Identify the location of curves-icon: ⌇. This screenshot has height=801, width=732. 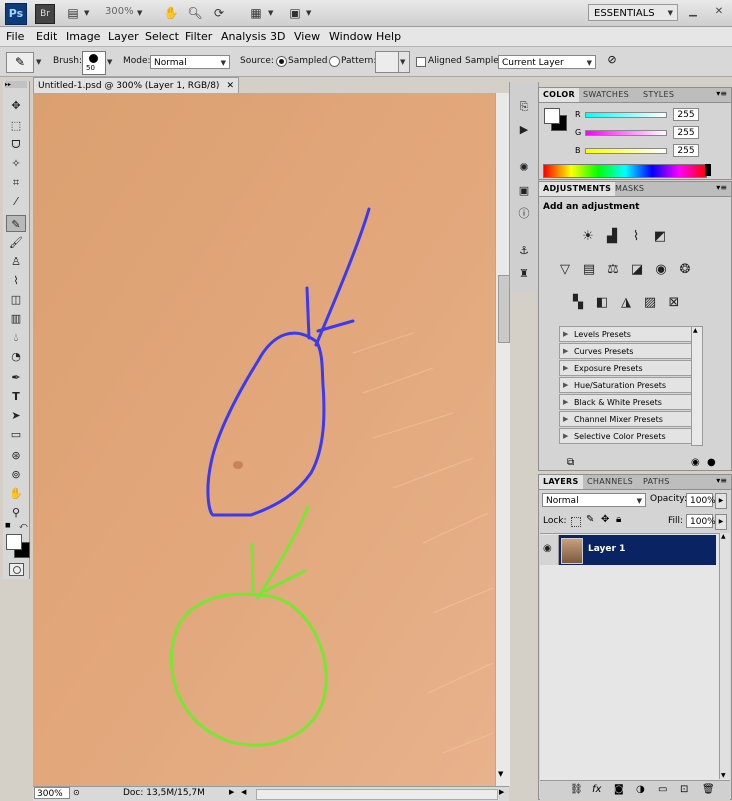
(636, 237).